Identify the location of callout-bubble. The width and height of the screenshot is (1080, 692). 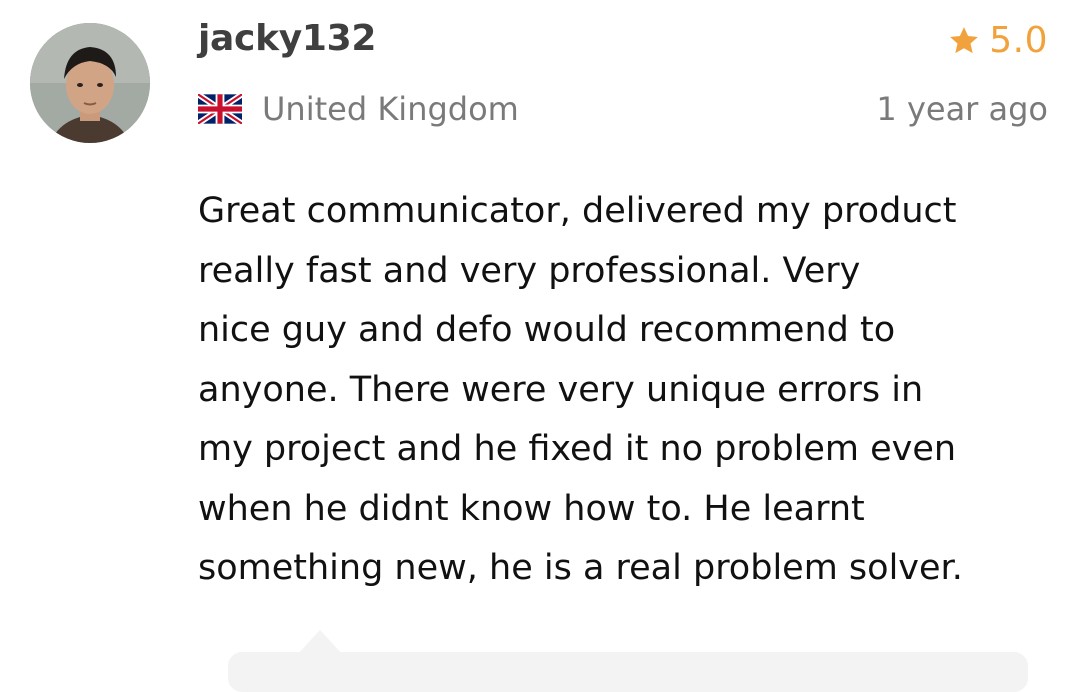
(628, 672).